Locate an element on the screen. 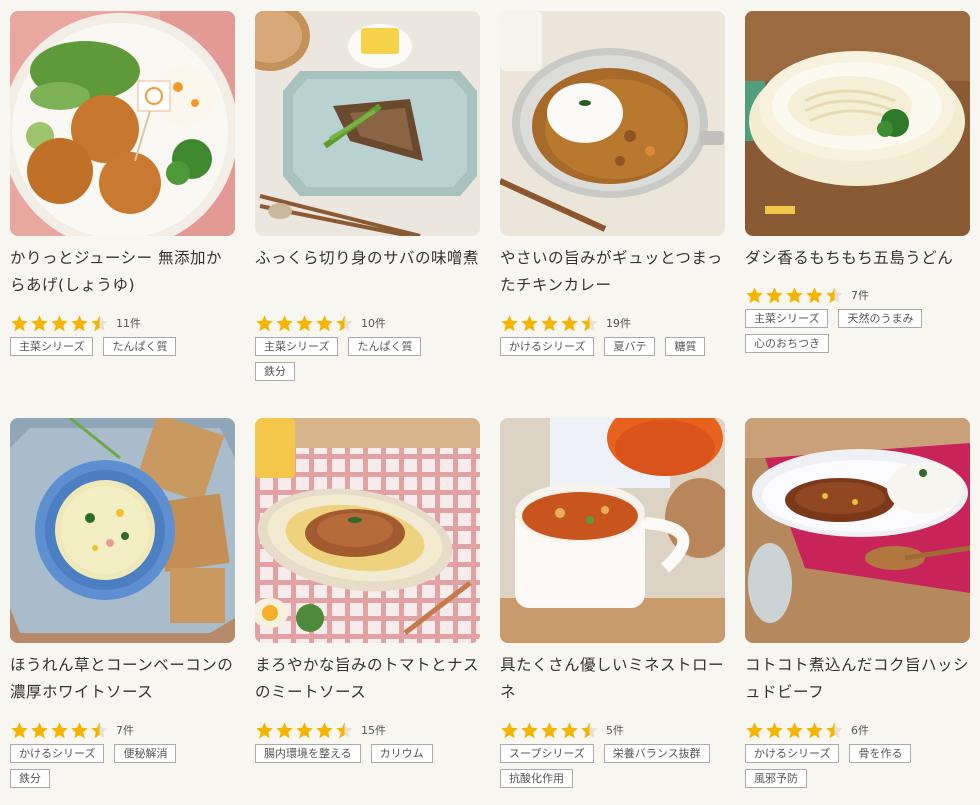  rating: 15件 is located at coordinates (367, 730).